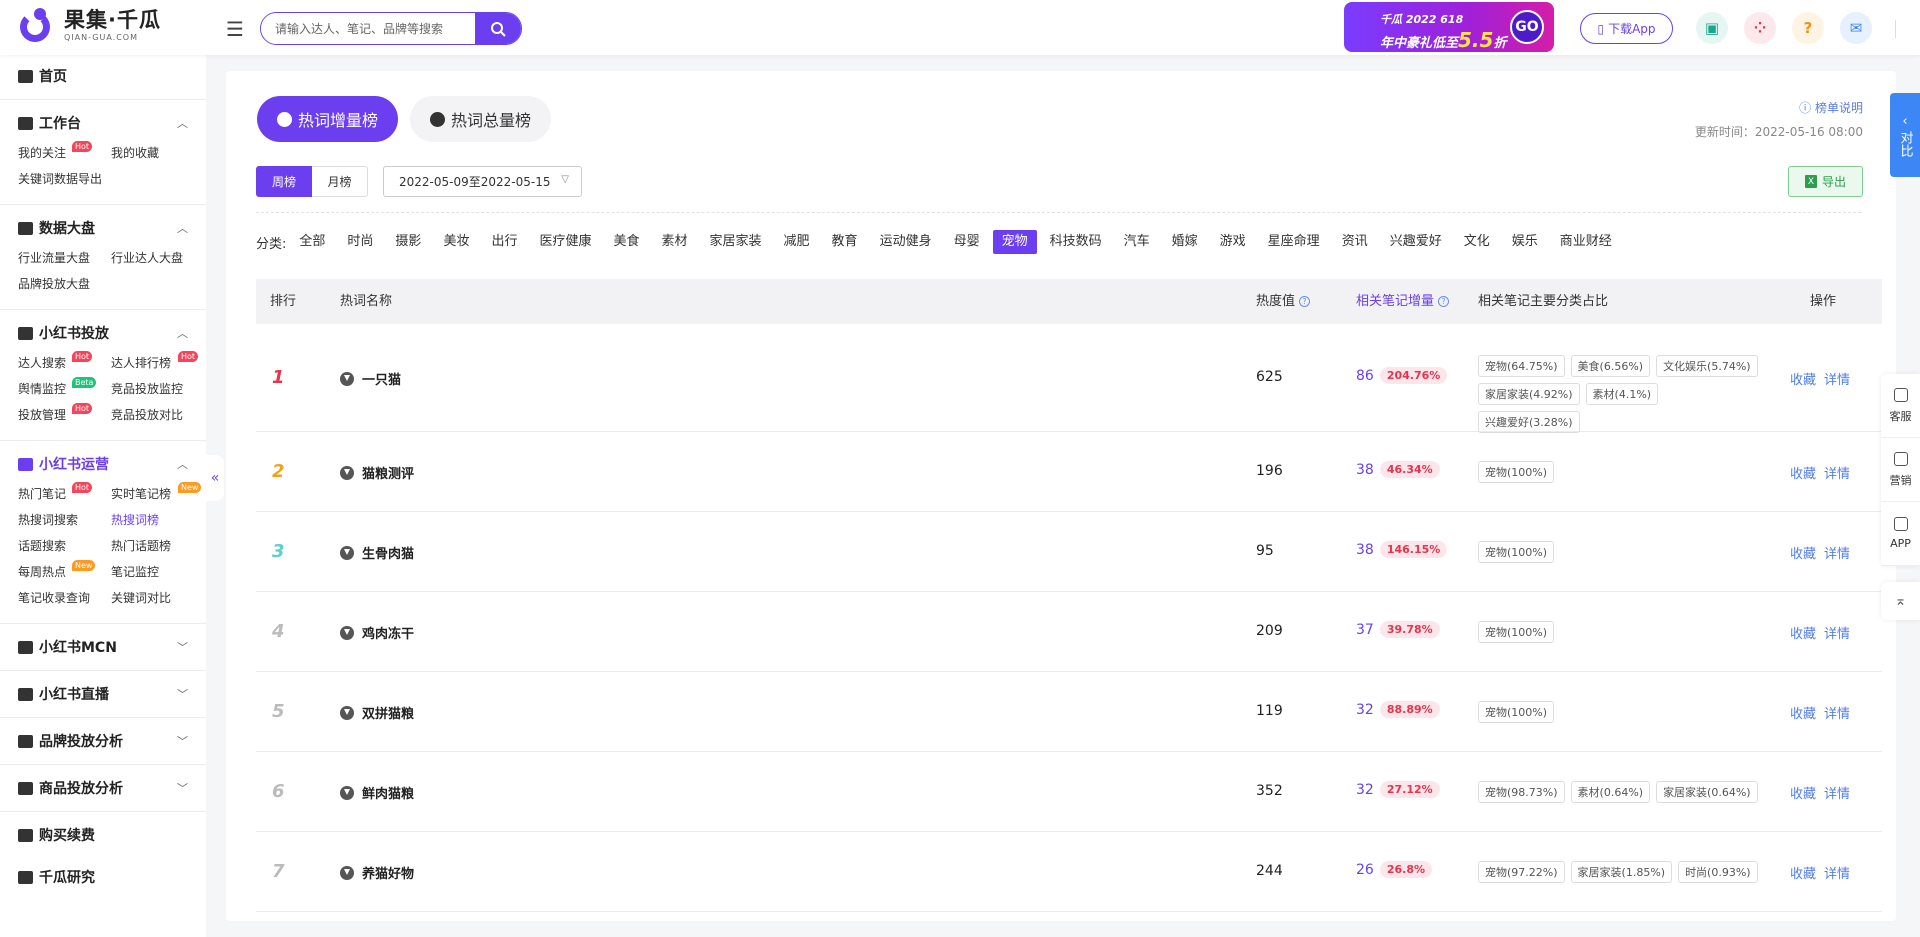  What do you see at coordinates (103, 788) in the screenshot?
I see `sidebar-section-collapsed: 商品投放分析 ﹀` at bounding box center [103, 788].